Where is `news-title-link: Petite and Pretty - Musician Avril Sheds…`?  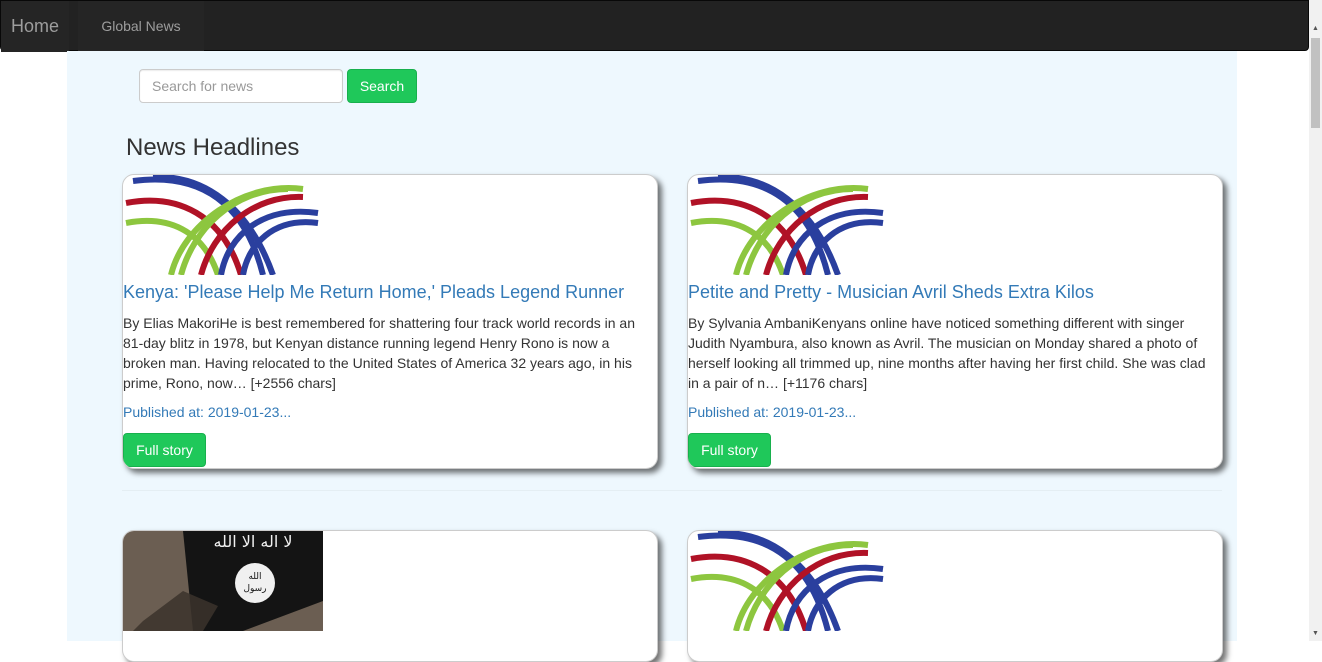 news-title-link: Petite and Pretty - Musician Avril Sheds… is located at coordinates (954, 292).